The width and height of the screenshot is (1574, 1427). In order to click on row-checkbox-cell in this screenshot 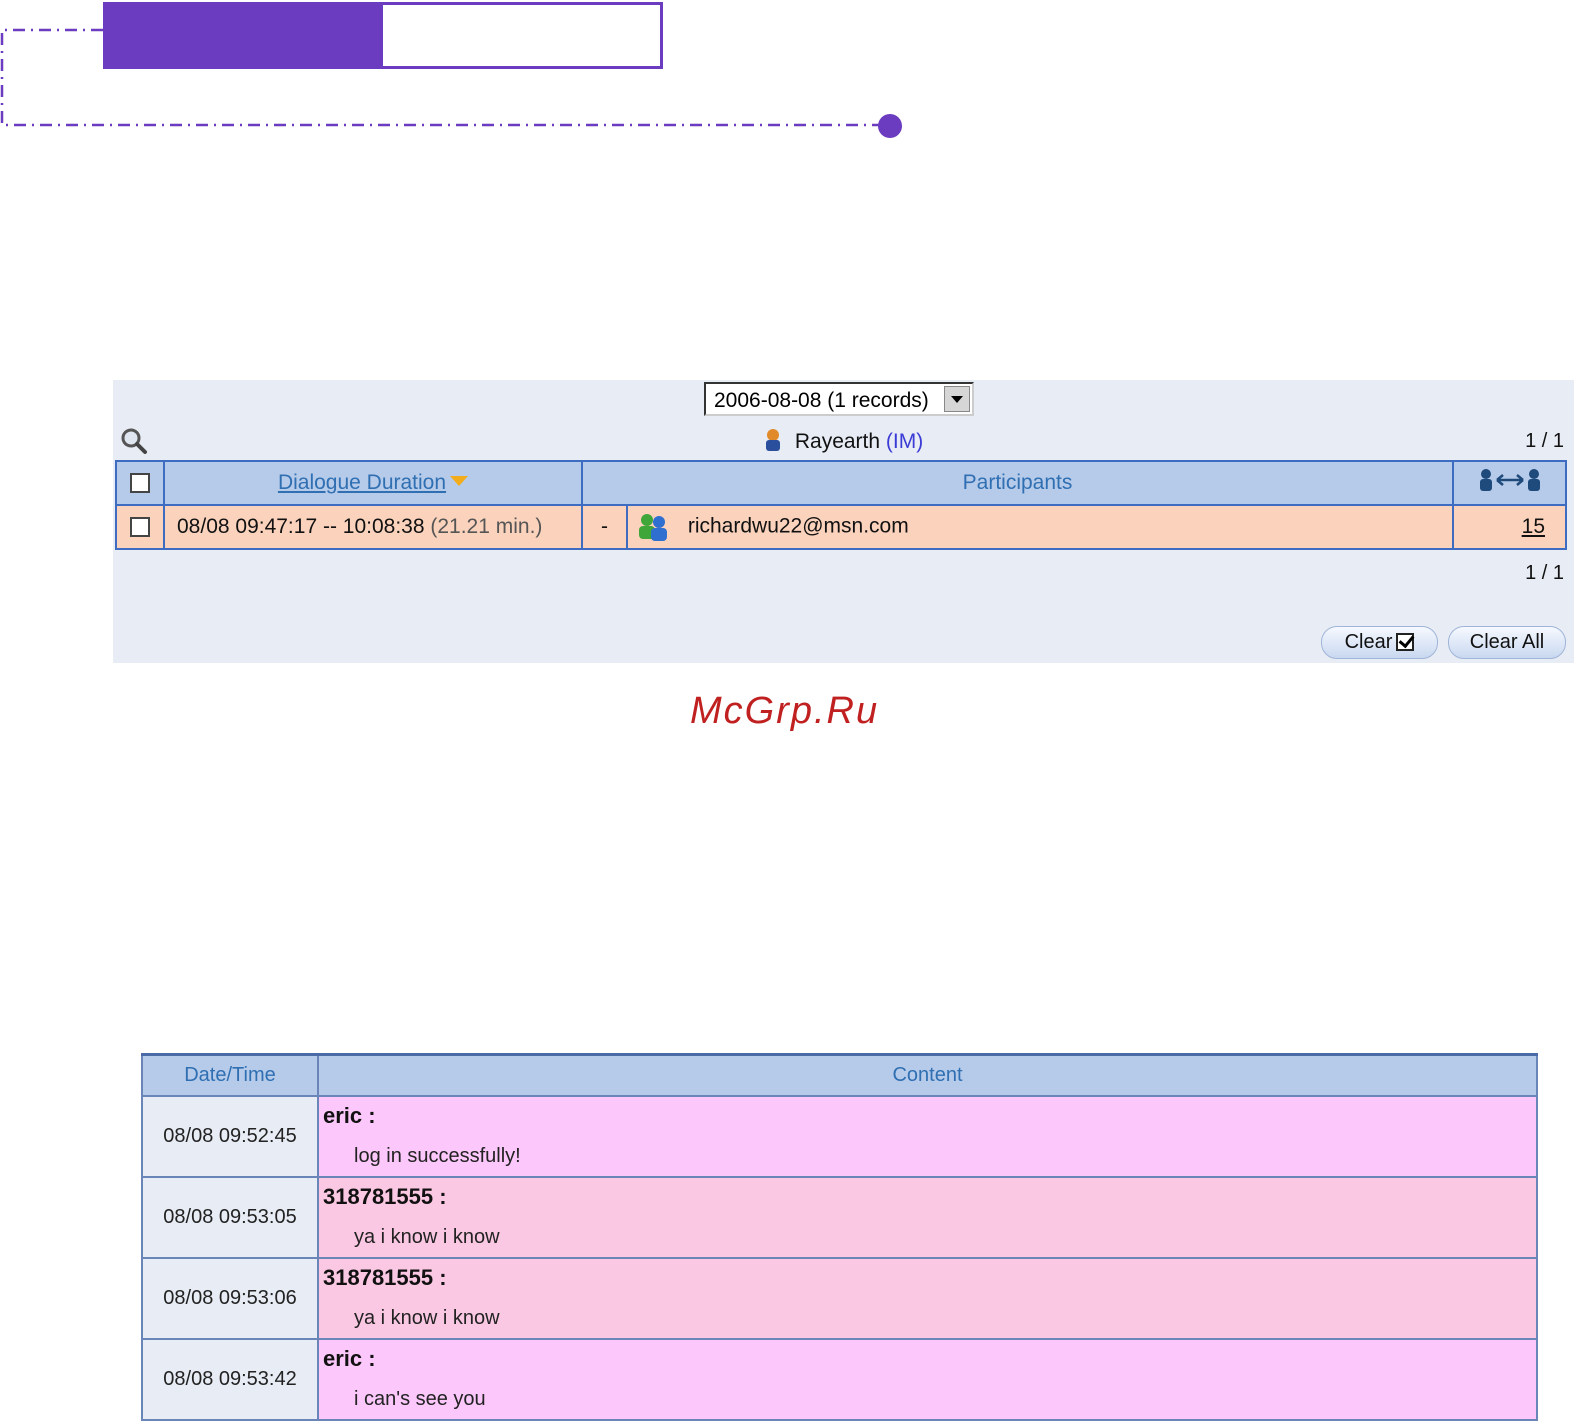, I will do `click(140, 527)`.